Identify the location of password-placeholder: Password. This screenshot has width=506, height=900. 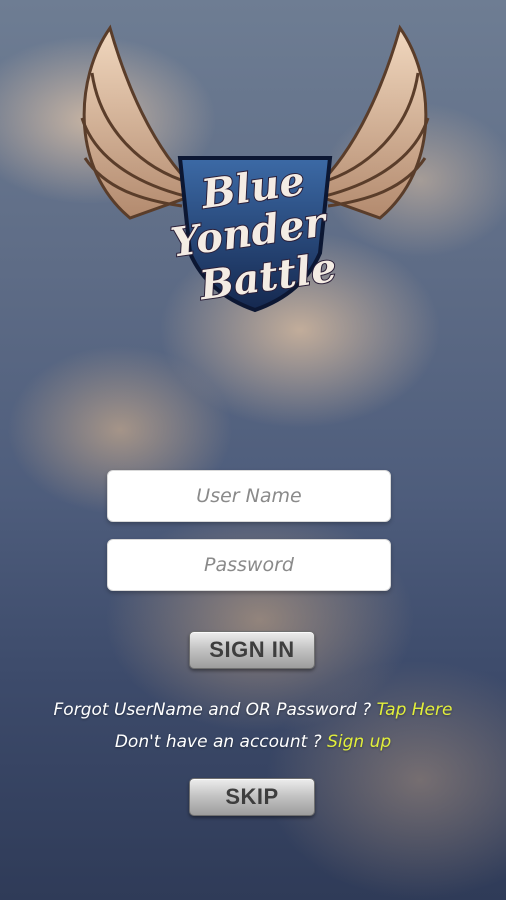
(249, 565).